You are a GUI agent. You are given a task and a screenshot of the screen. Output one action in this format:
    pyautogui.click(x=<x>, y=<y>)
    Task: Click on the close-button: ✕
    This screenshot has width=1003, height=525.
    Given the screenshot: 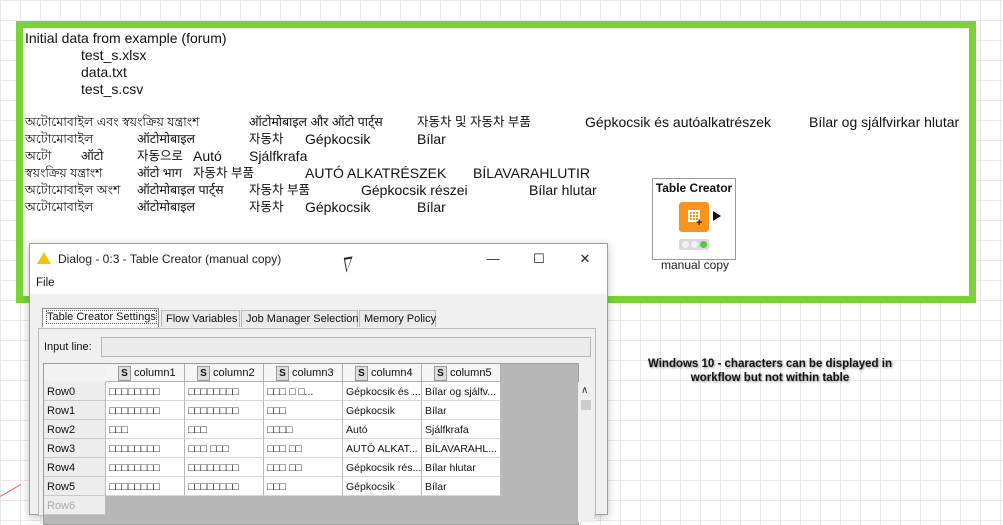 What is the action you would take?
    pyautogui.click(x=585, y=259)
    